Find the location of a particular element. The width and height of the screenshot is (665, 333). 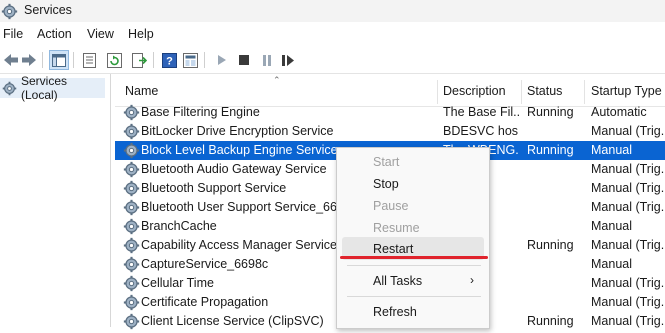

refresh-icon is located at coordinates (114, 60).